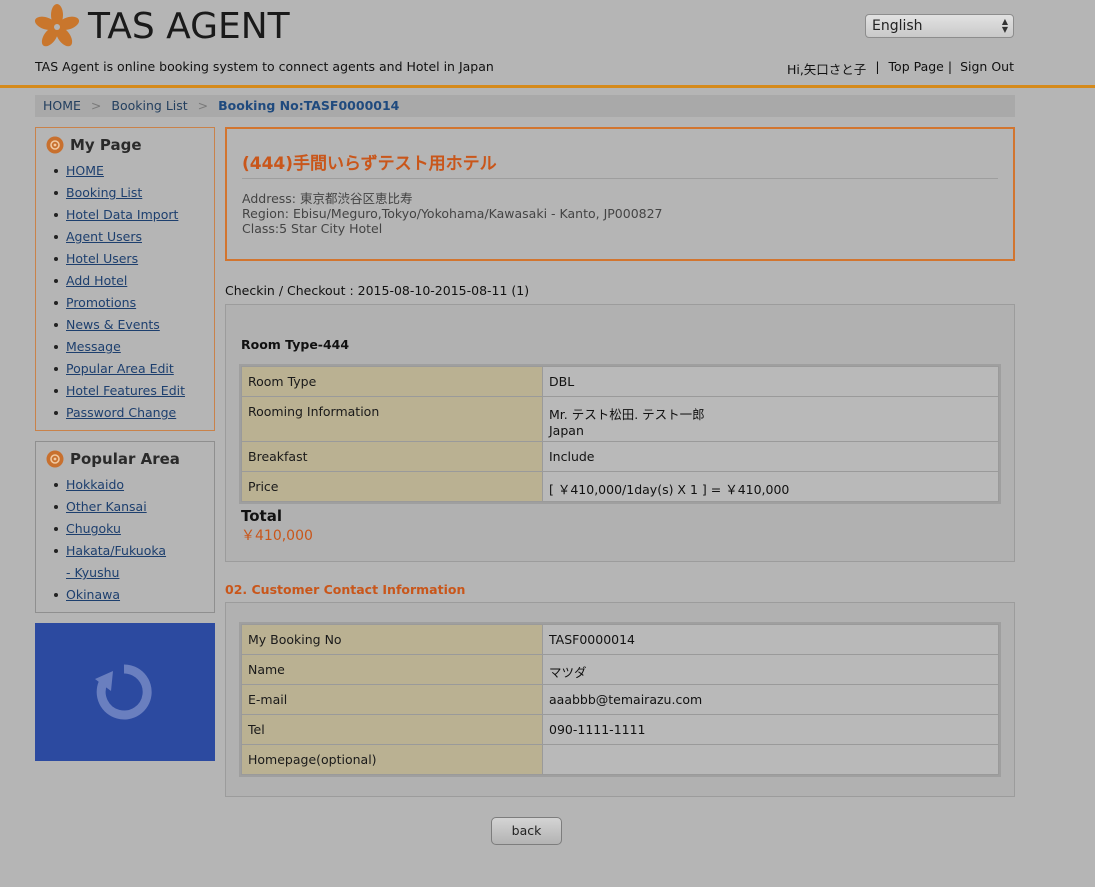  I want to click on menu-link-message: Message, so click(93, 346).